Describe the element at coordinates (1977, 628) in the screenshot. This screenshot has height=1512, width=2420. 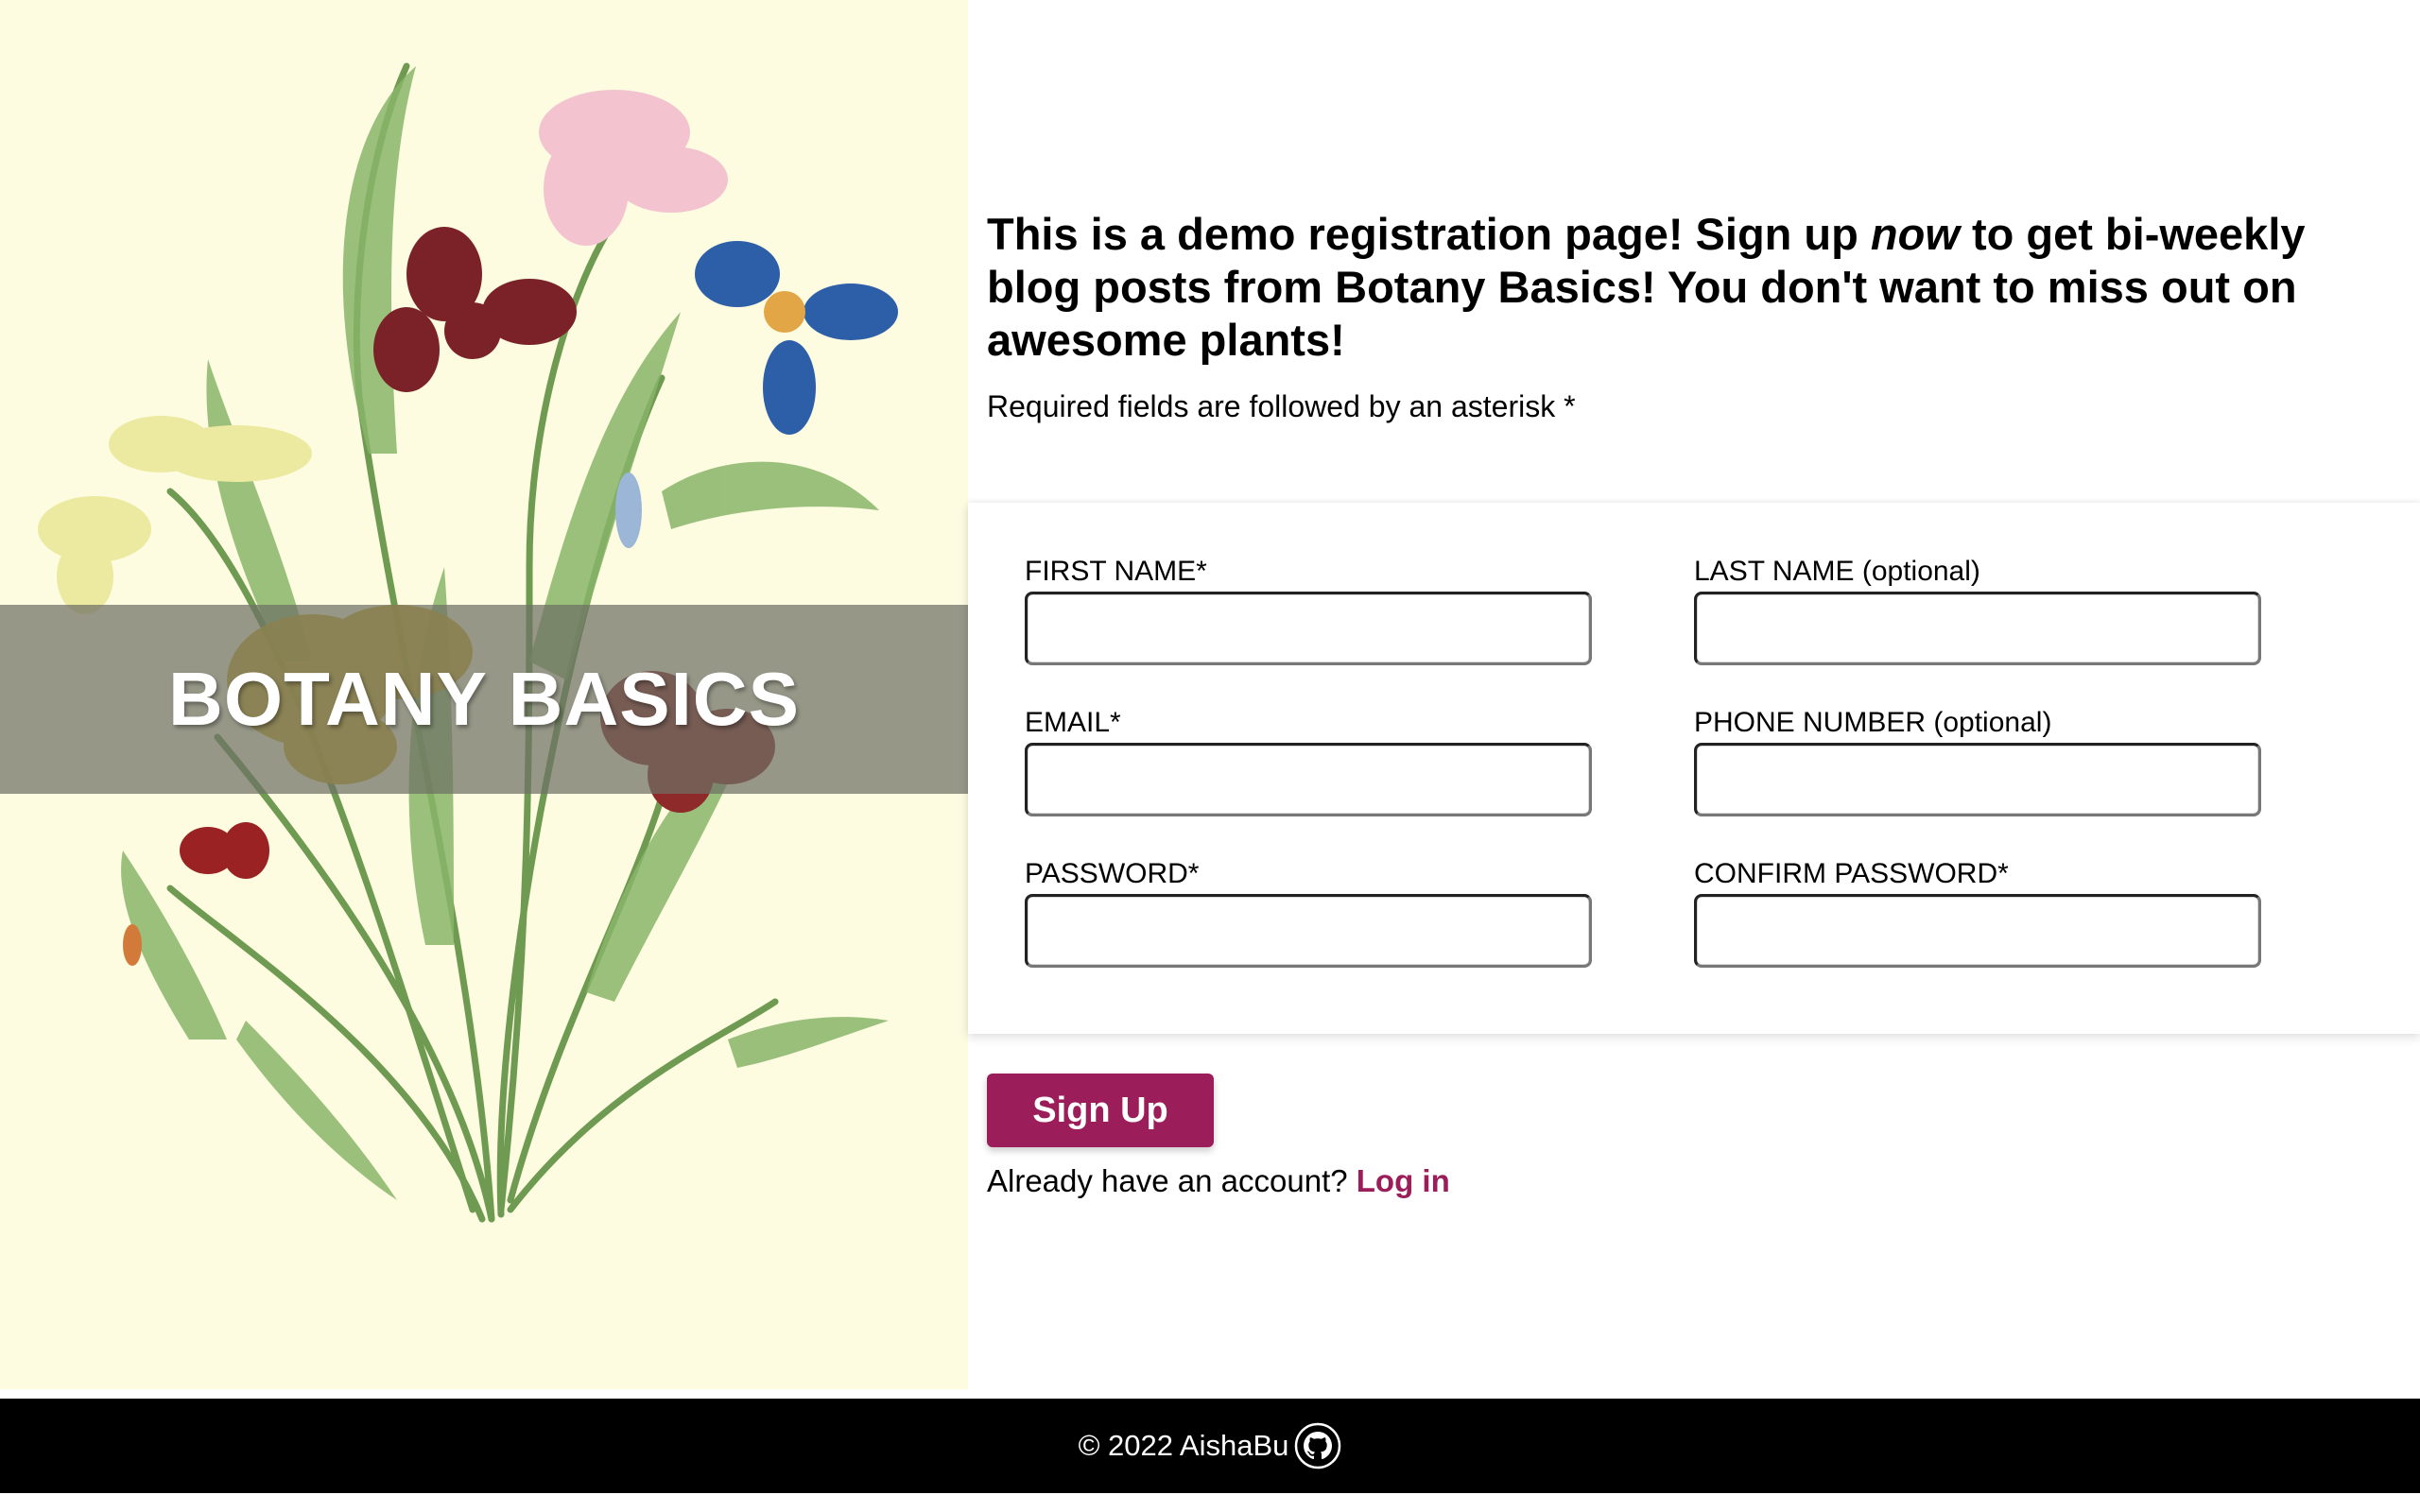
I see `last-name-input` at that location.